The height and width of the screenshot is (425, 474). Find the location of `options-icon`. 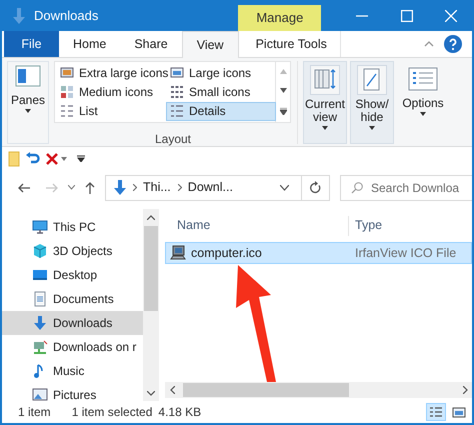

options-icon is located at coordinates (423, 79).